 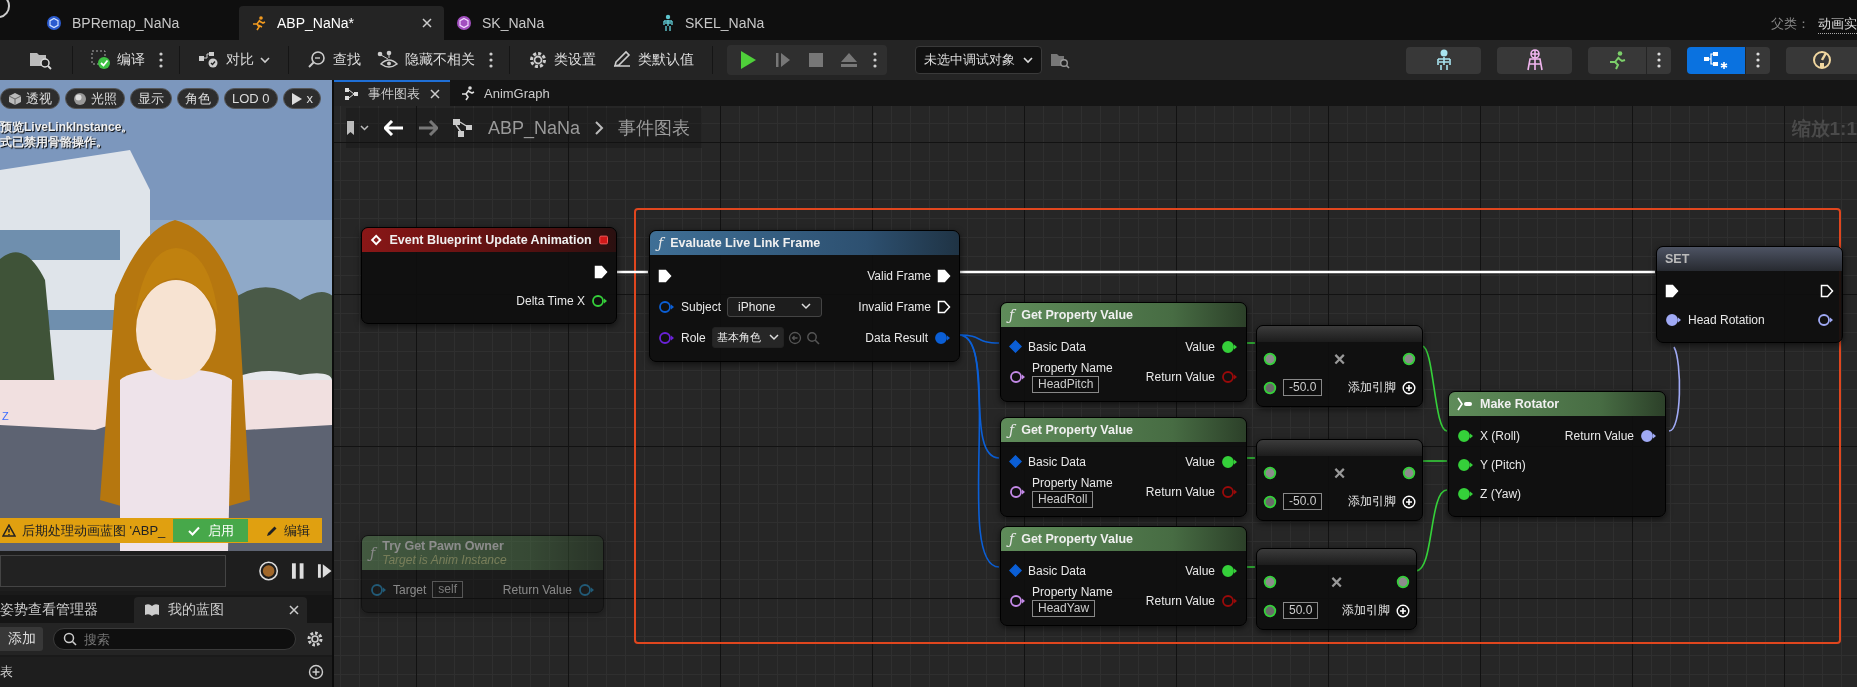 I want to click on search-field: 搜索, so click(x=174, y=639).